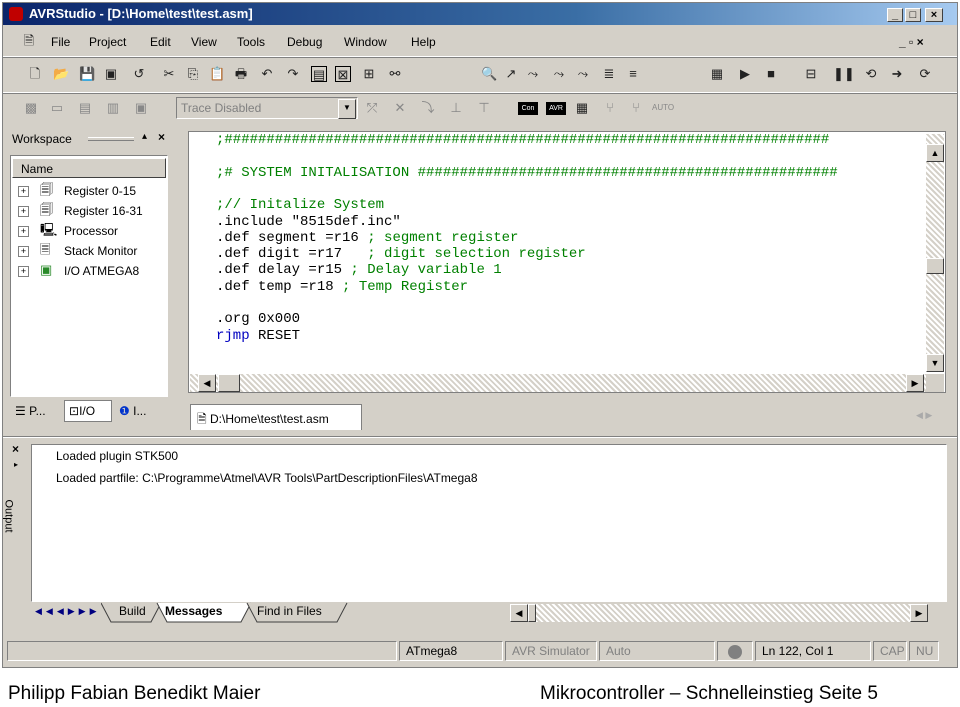 This screenshot has height=707, width=960. Describe the element at coordinates (204, 42) in the screenshot. I see `menu-view: View` at that location.